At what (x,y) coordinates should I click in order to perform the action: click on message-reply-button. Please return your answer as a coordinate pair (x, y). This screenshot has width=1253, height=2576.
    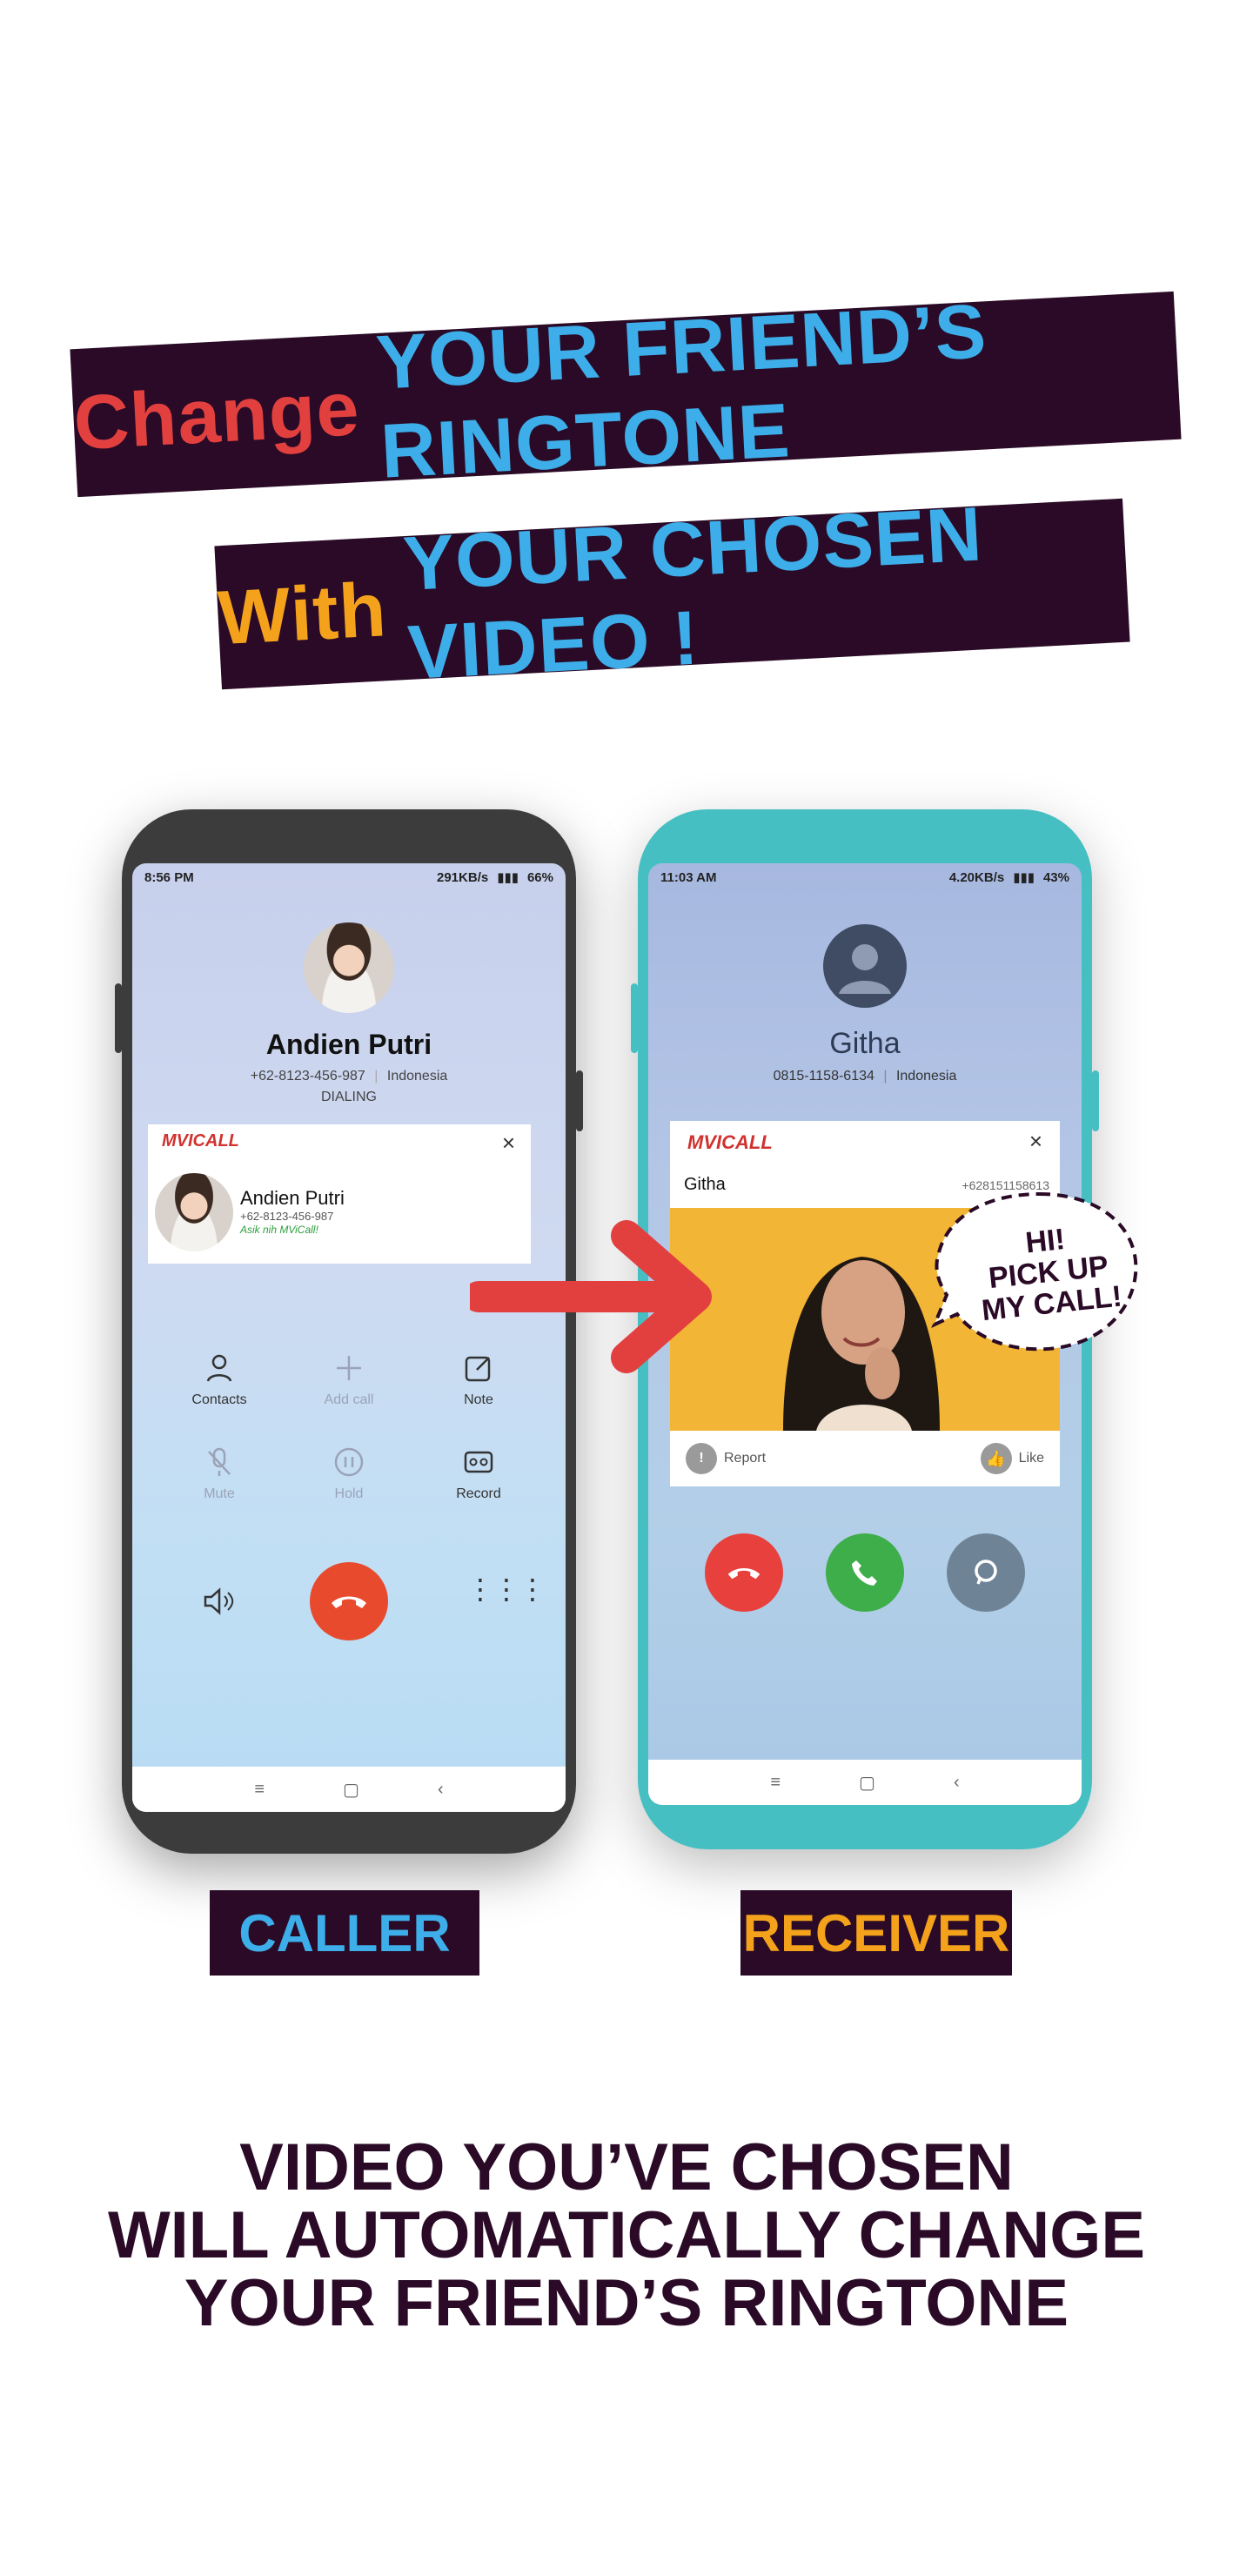
    Looking at the image, I should click on (986, 1572).